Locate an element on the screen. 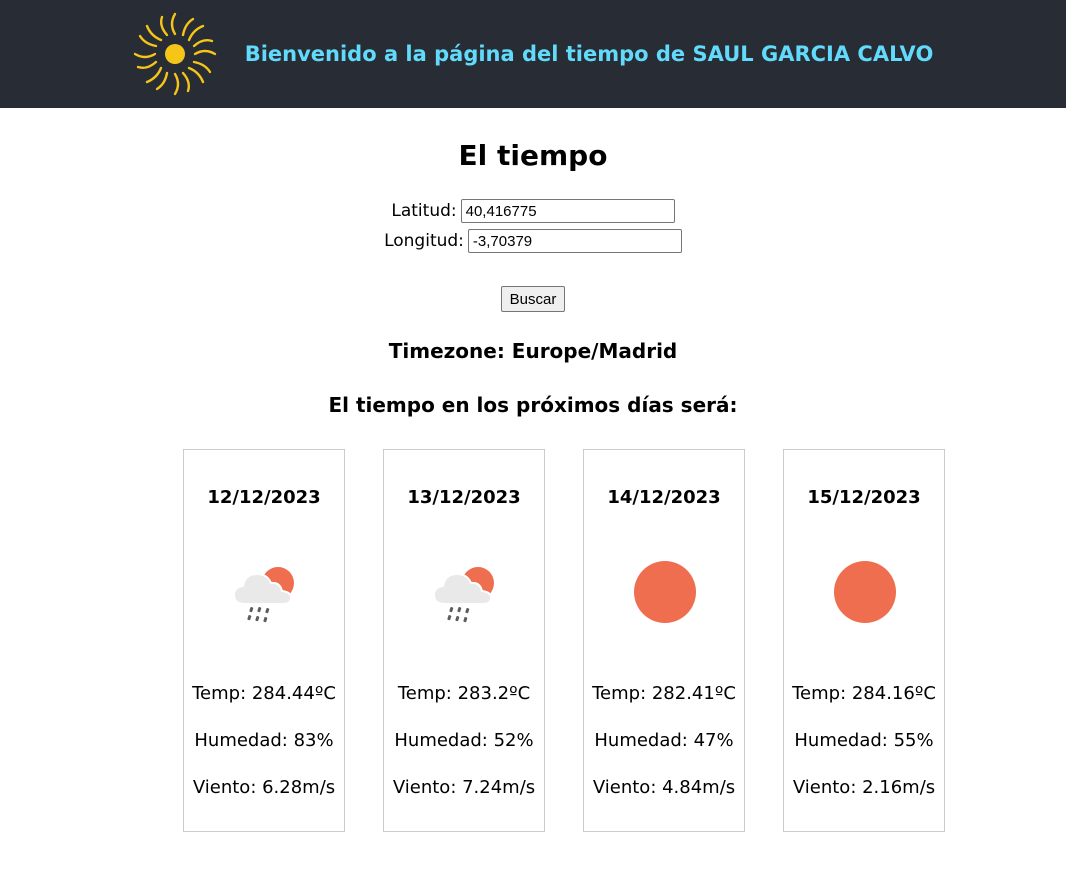  card-wind: Viento: 2.16m/s is located at coordinates (864, 787).